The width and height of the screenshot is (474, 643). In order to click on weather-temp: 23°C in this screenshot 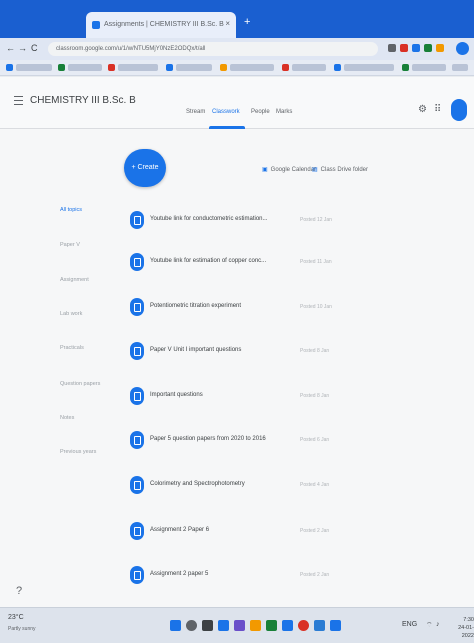, I will do `click(16, 617)`.